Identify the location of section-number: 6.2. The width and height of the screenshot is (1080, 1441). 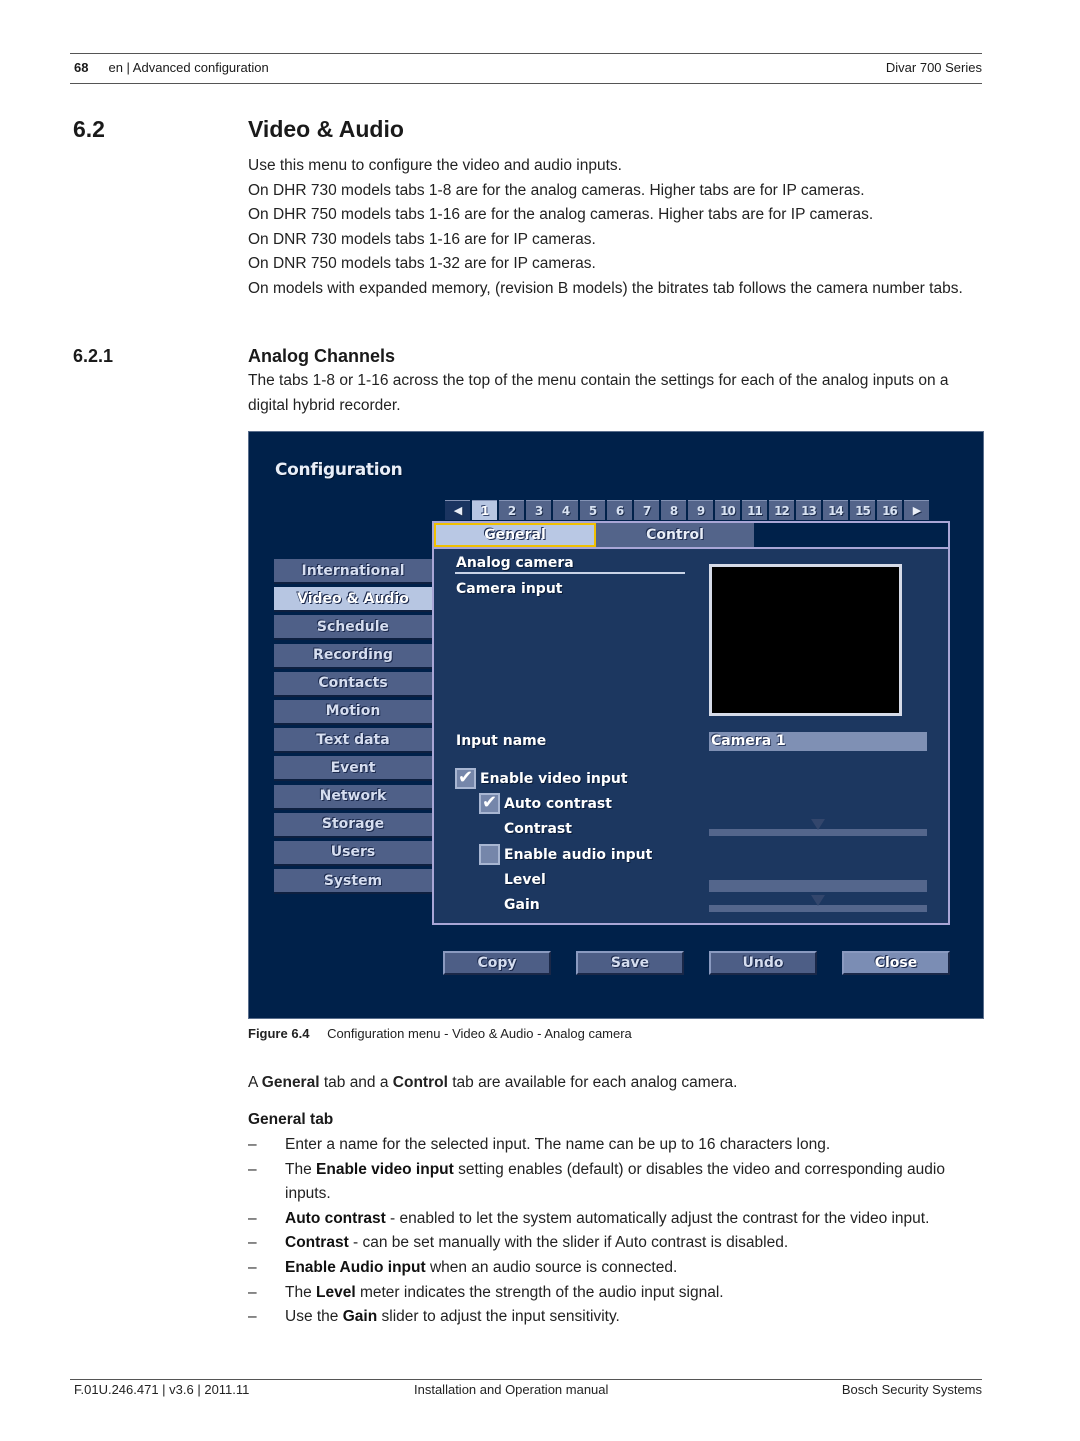
(89, 129).